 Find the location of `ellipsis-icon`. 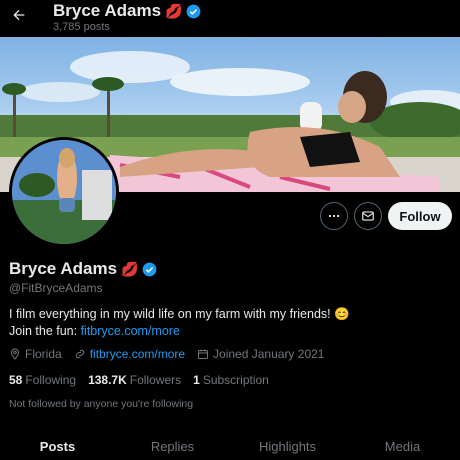

ellipsis-icon is located at coordinates (334, 216).